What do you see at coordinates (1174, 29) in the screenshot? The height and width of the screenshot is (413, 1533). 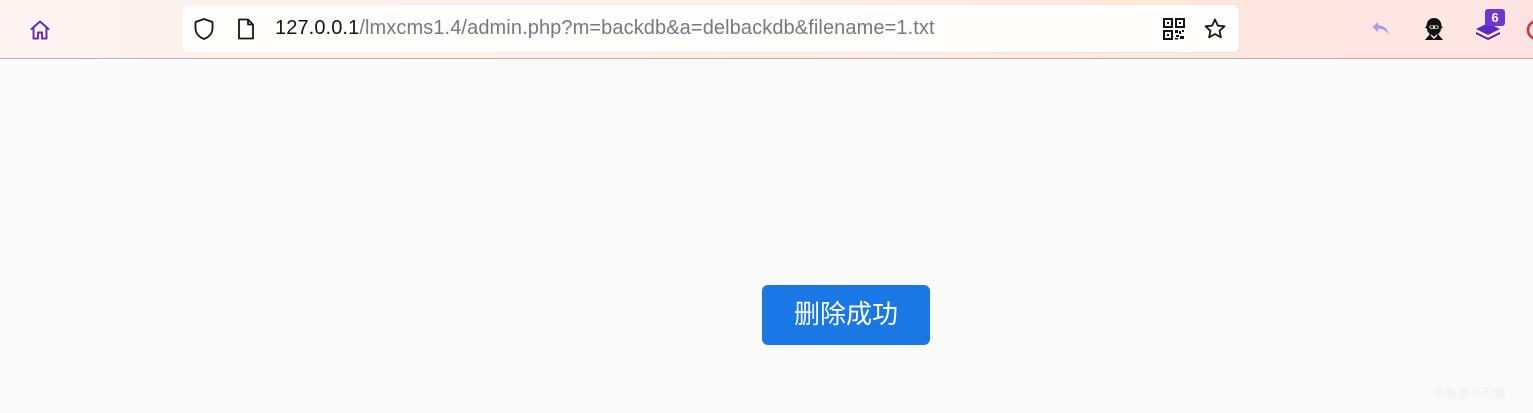 I see `qr-code-icon` at bounding box center [1174, 29].